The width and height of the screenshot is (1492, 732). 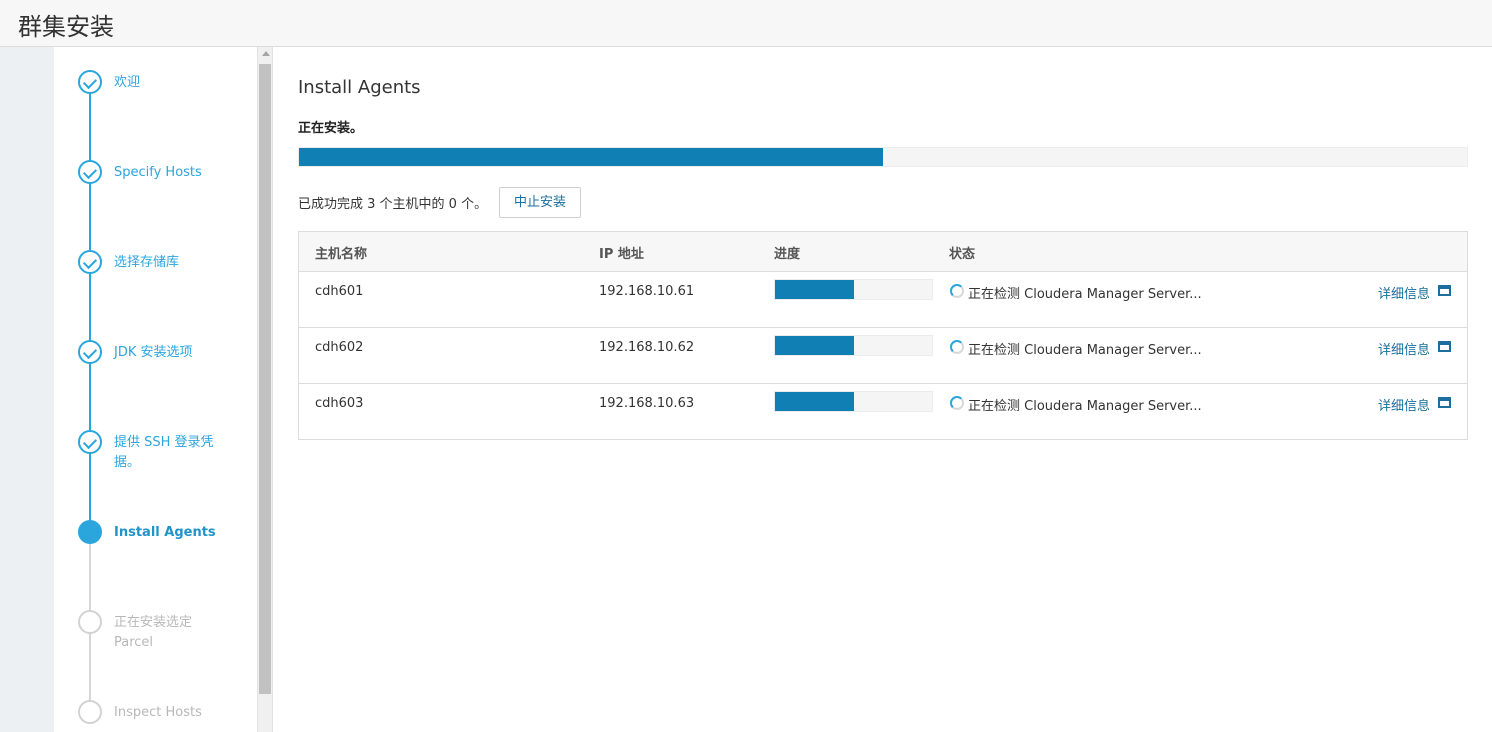 I want to click on wizard-step-label: 提供 SSH 登录凭据。, so click(x=164, y=452).